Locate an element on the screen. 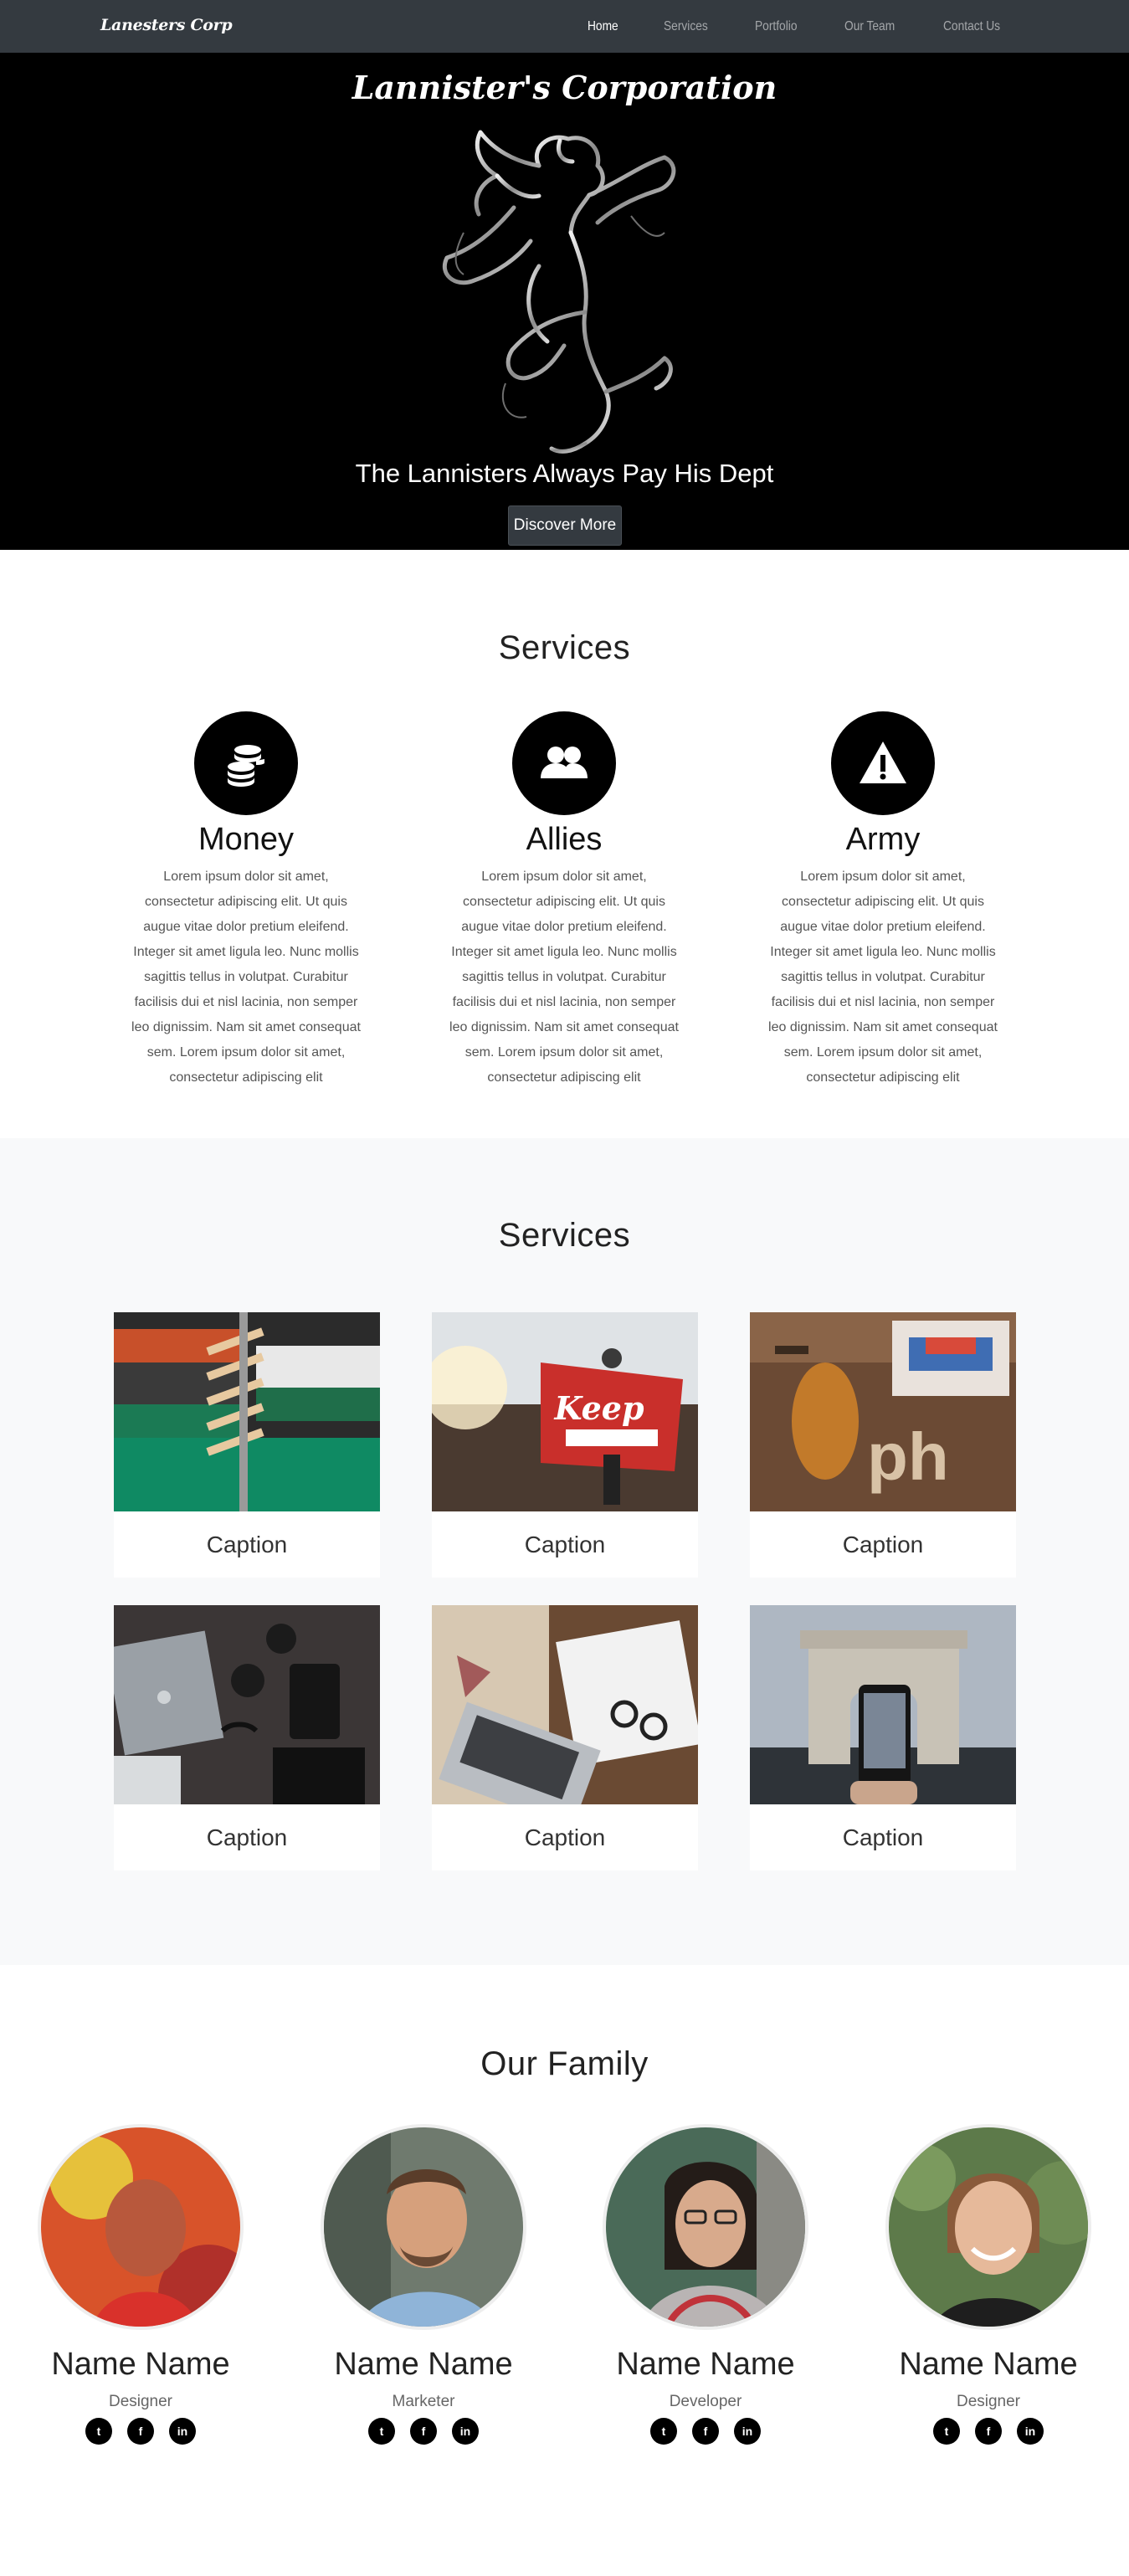 Image resolution: width=1129 pixels, height=2576 pixels. service-heading-money: Money is located at coordinates (246, 839).